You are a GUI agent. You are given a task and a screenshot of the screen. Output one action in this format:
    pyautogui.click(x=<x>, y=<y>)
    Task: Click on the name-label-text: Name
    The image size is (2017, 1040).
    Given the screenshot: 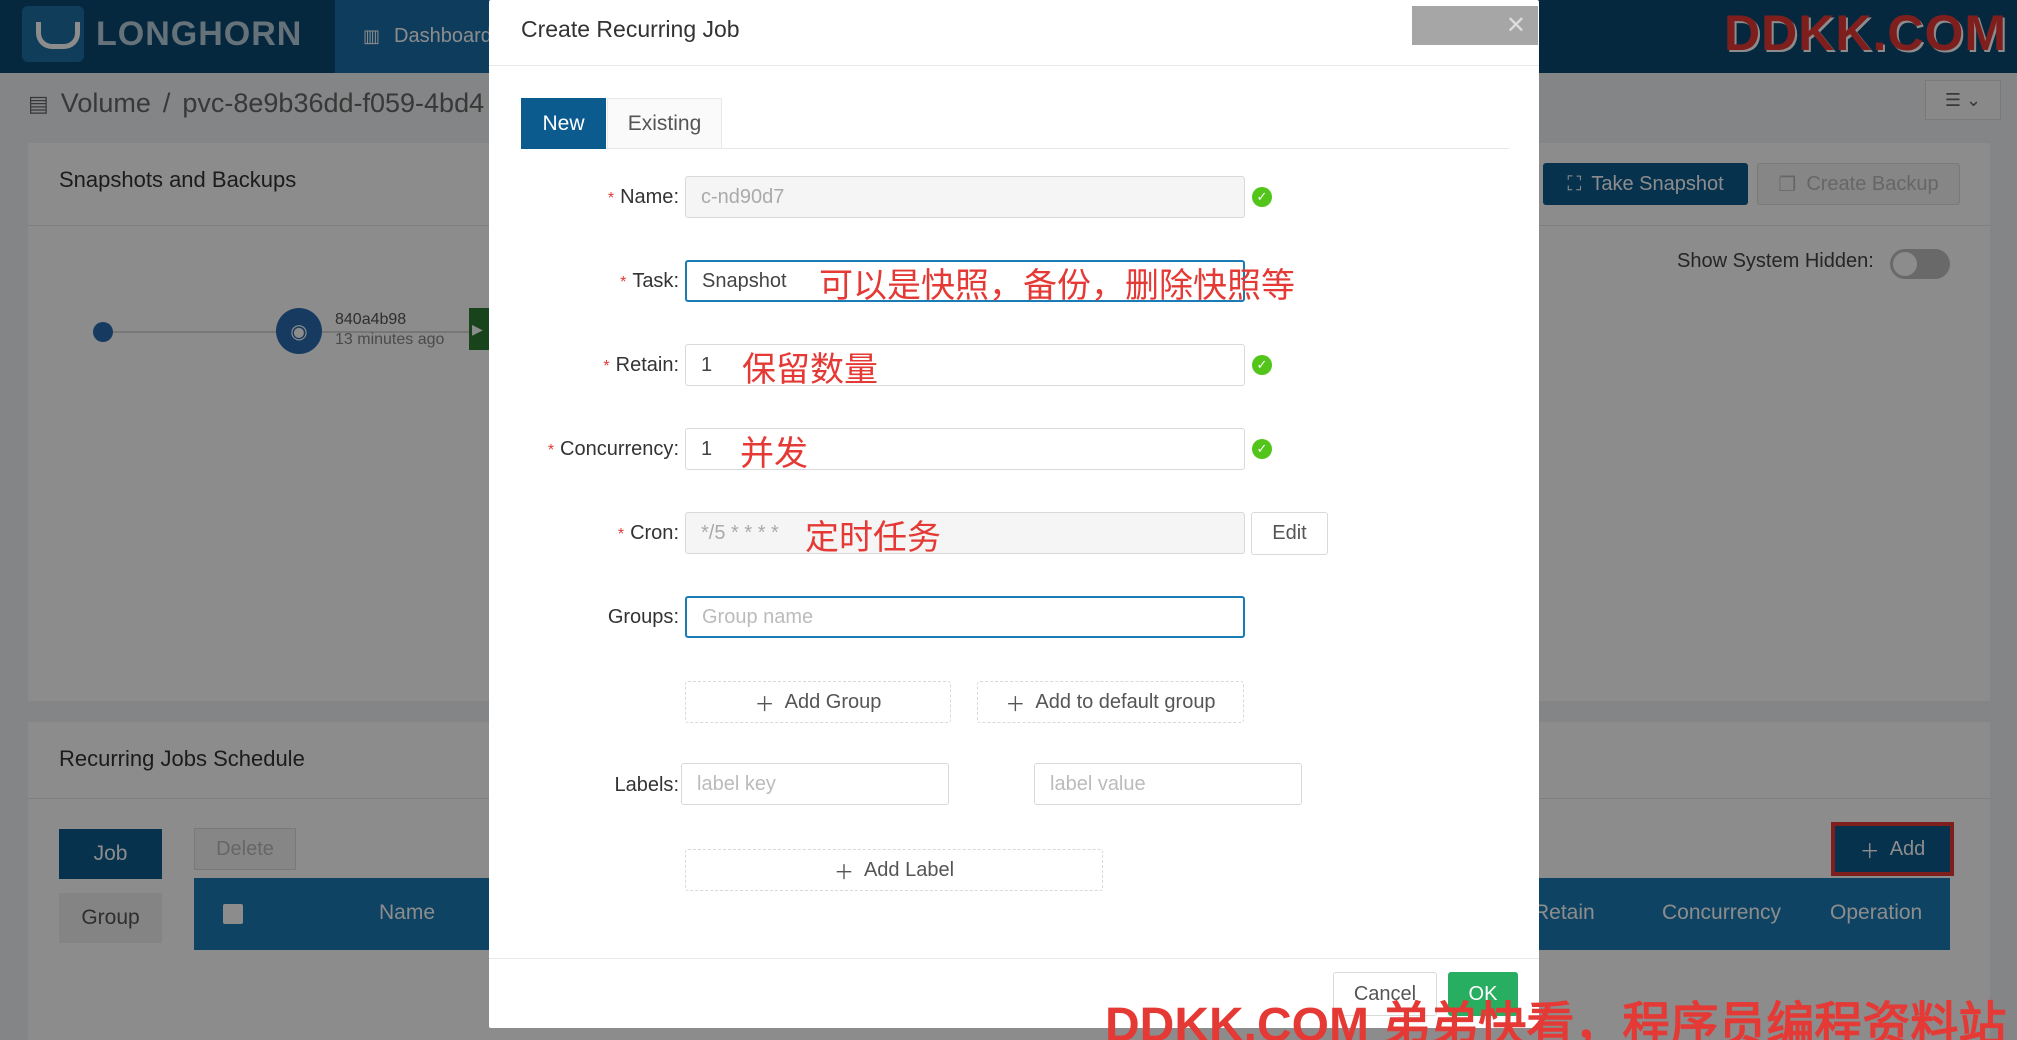 What is the action you would take?
    pyautogui.click(x=647, y=197)
    